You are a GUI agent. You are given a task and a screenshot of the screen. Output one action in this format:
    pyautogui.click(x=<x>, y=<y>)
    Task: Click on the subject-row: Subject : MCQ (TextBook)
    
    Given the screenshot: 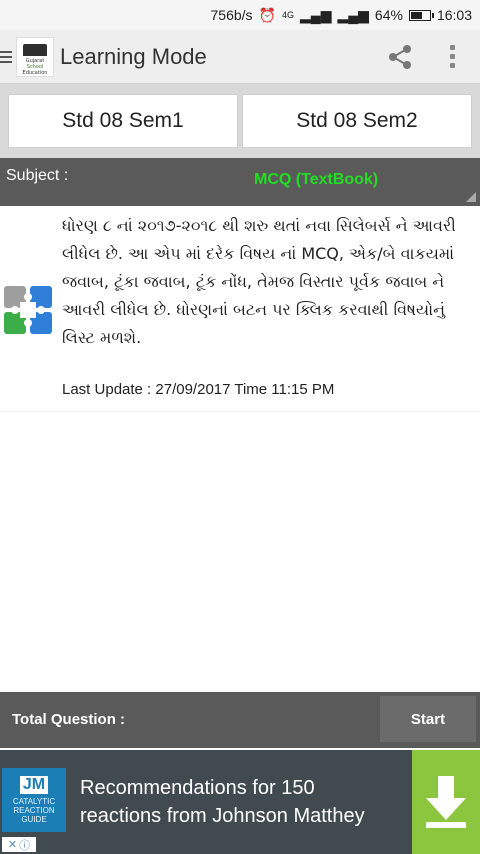 What is the action you would take?
    pyautogui.click(x=240, y=182)
    